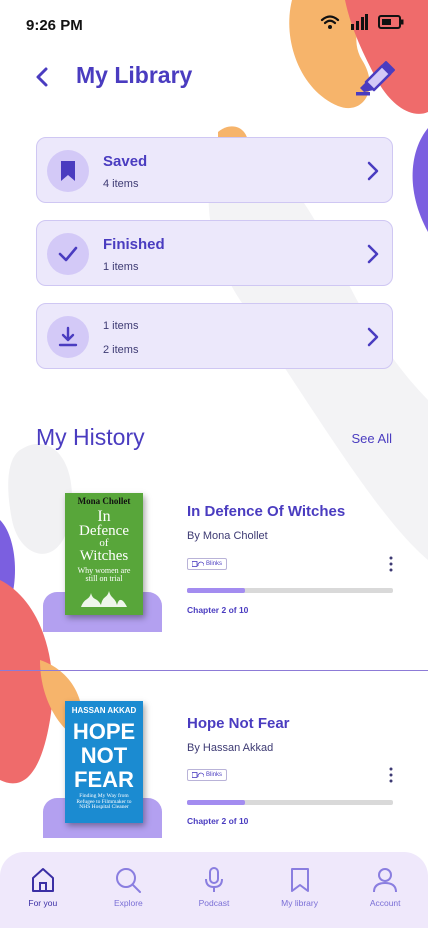 This screenshot has height=928, width=428. I want to click on nav-label: Podcast, so click(214, 903).